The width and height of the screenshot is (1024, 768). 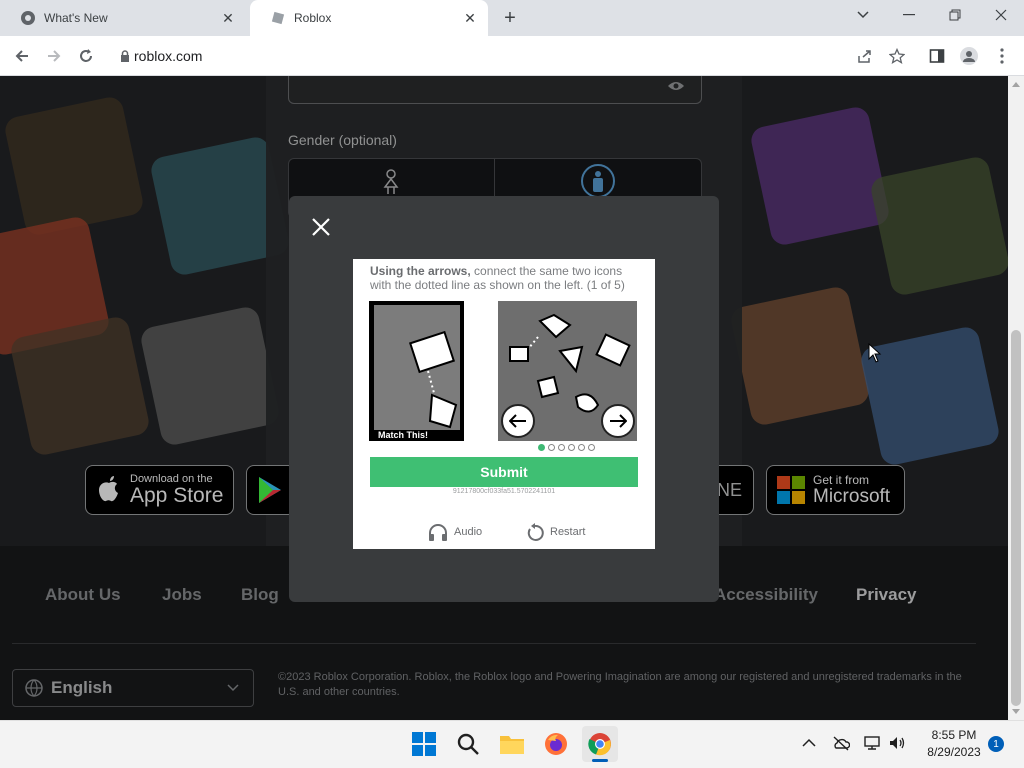 What do you see at coordinates (76, 18) in the screenshot?
I see `tab-title: What's New` at bounding box center [76, 18].